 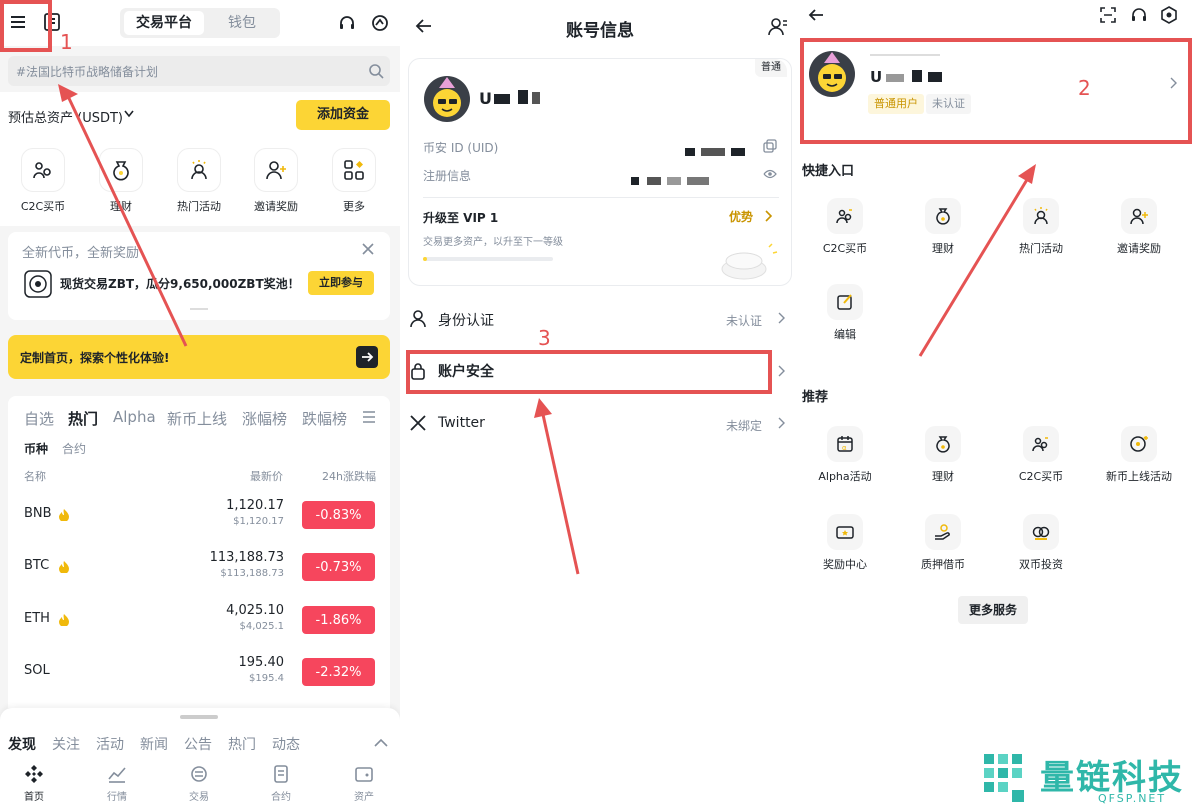 I want to click on watermark-domain: QFSP.NET, so click(x=1132, y=798).